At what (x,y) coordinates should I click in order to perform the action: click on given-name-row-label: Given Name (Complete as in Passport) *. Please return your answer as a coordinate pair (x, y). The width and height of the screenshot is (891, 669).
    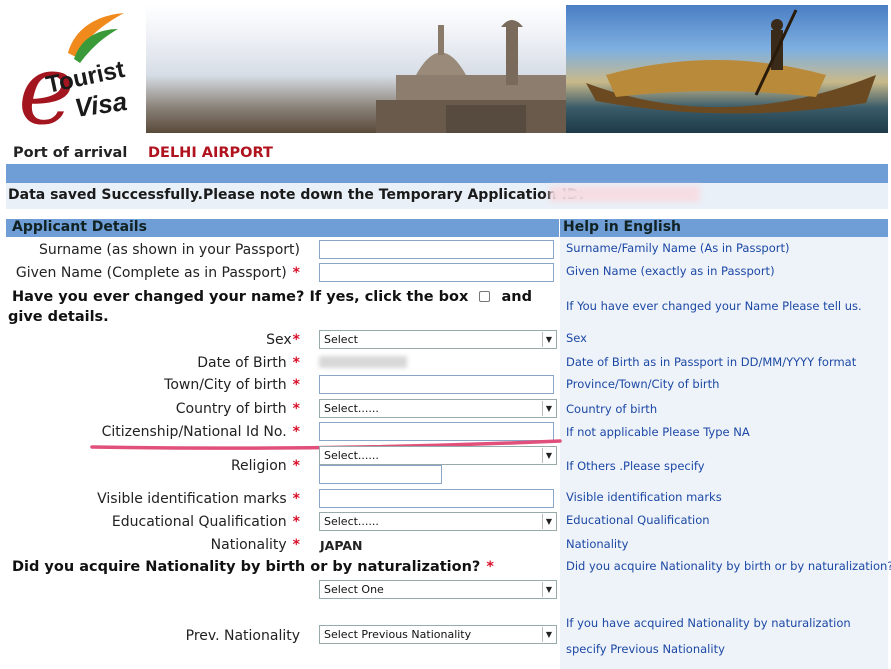
    Looking at the image, I should click on (158, 273).